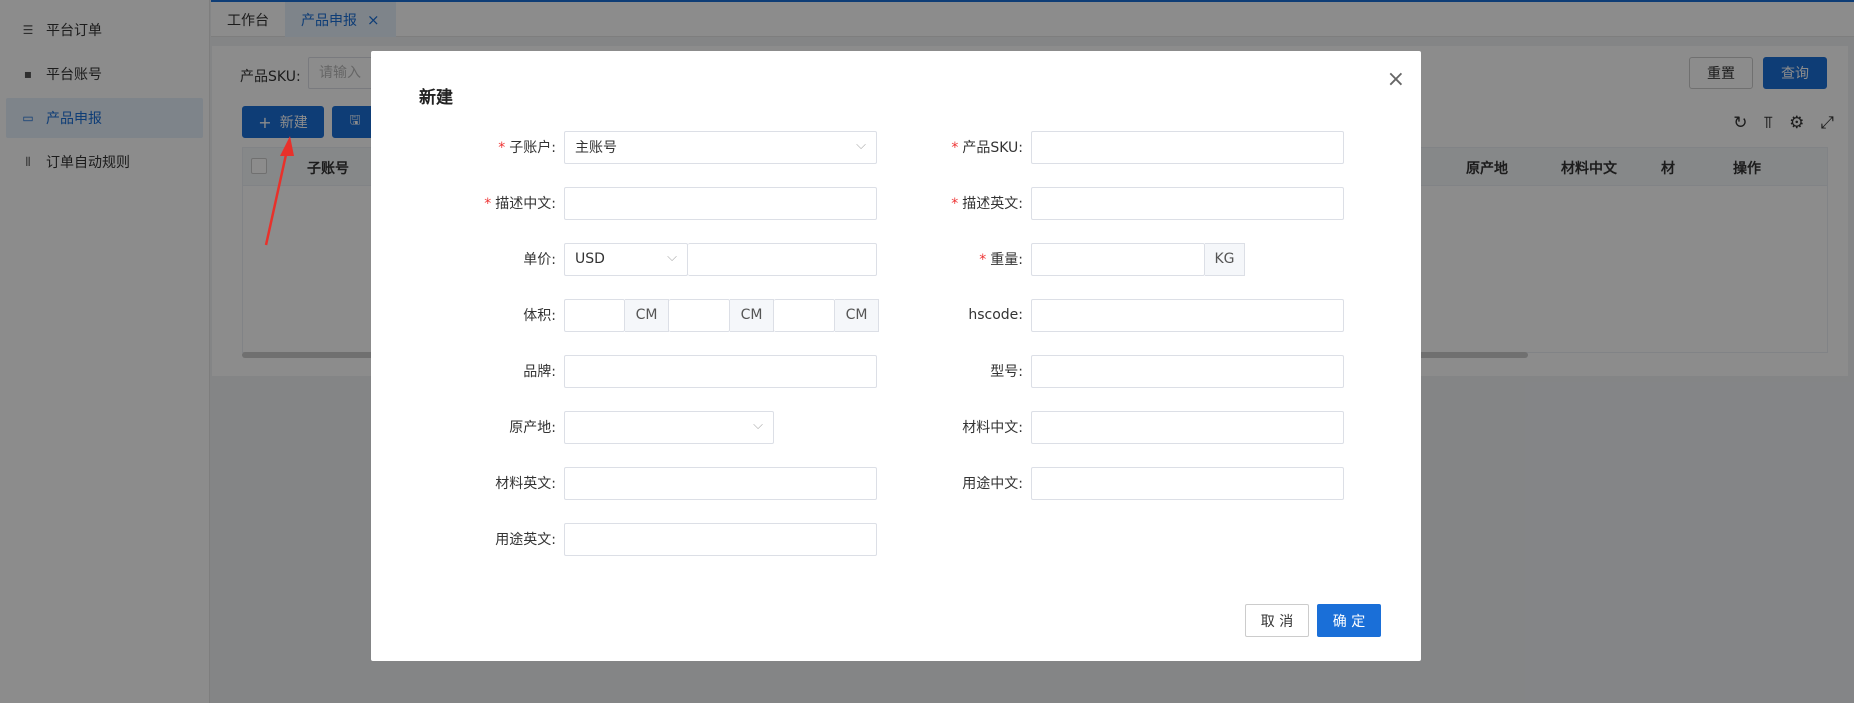 The image size is (1854, 703). Describe the element at coordinates (1001, 260) in the screenshot. I see `field-label: * 重量:` at that location.